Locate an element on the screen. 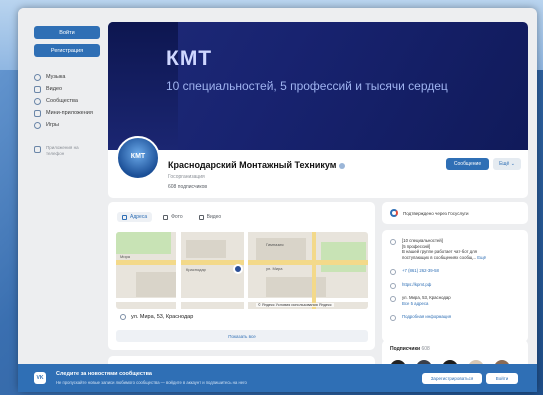  photo-icon is located at coordinates (166, 217).